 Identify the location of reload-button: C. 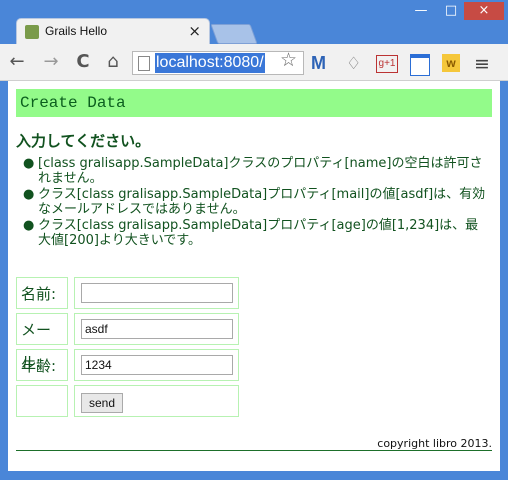
(83, 62).